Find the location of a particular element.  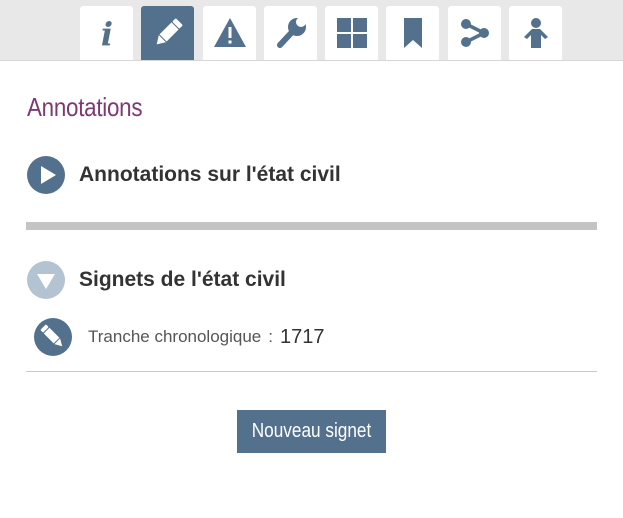

section-annotations-title: Annotations sur l'état civil is located at coordinates (210, 174).